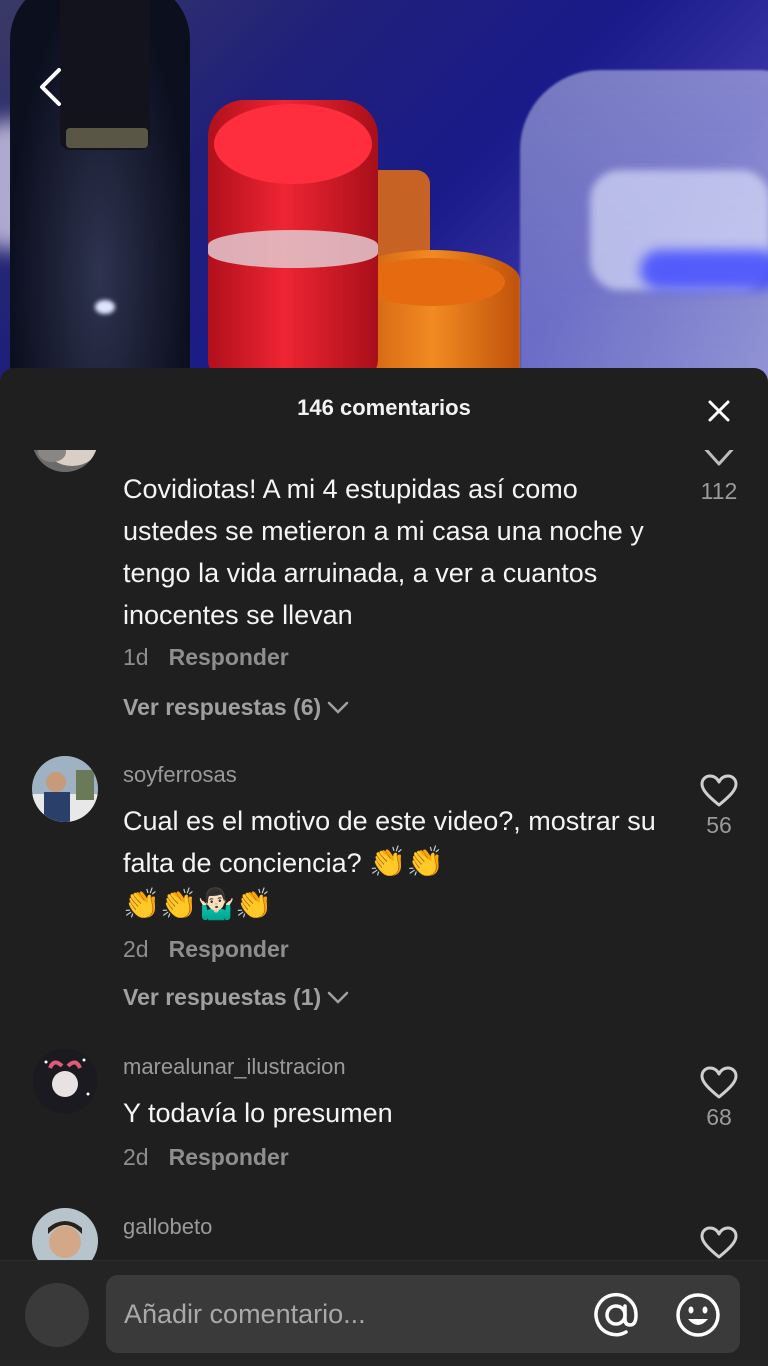 The image size is (768, 1366). I want to click on emoji-icon, so click(698, 1315).